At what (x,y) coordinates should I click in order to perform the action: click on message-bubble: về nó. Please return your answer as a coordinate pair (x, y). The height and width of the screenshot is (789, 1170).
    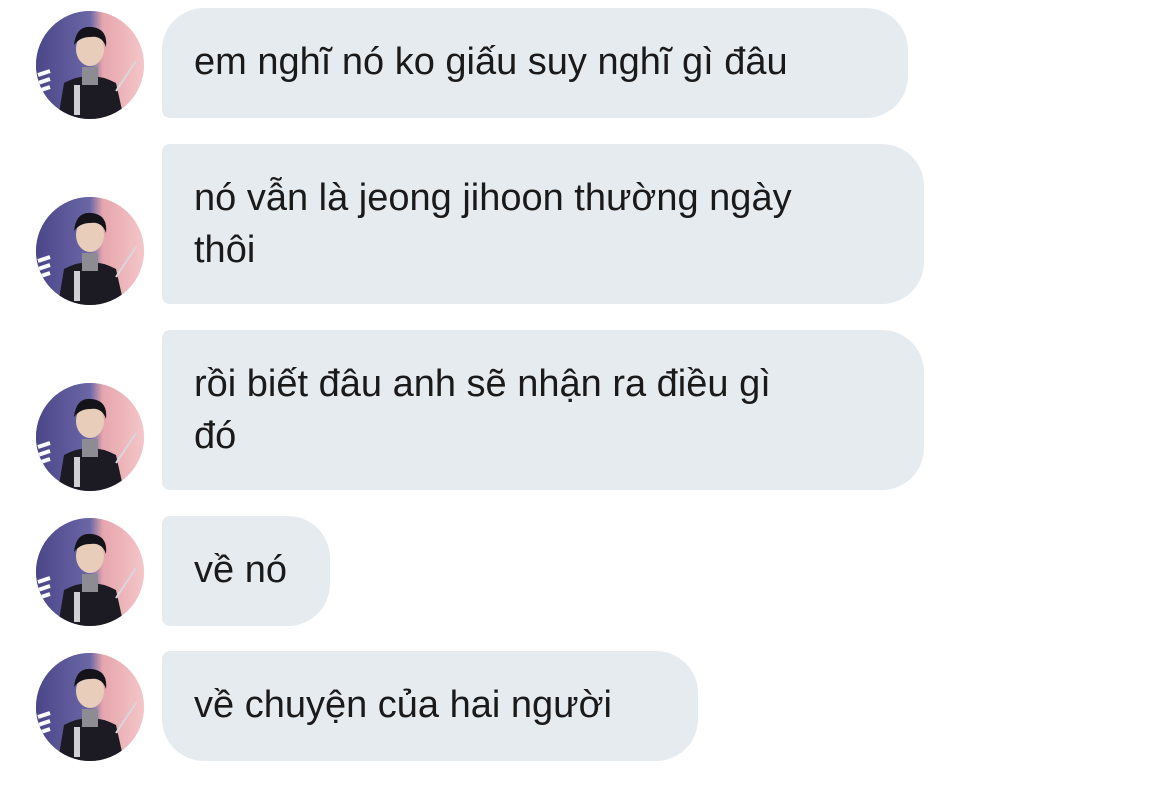
    Looking at the image, I should click on (246, 571).